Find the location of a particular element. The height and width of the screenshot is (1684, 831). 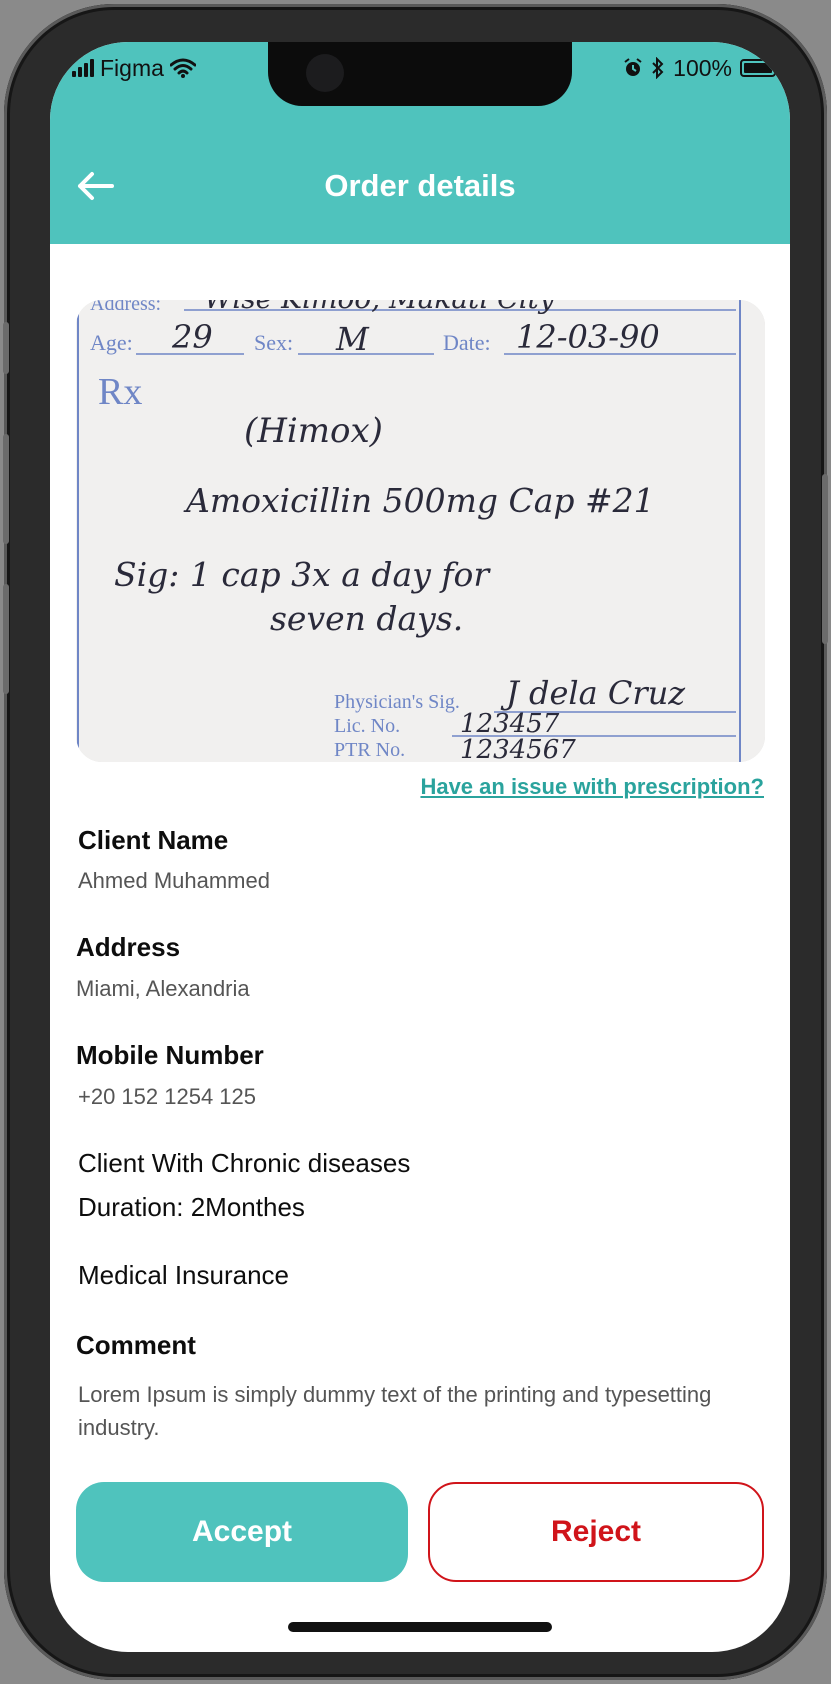

rx-date-value: 12-03-90 is located at coordinates (588, 337).